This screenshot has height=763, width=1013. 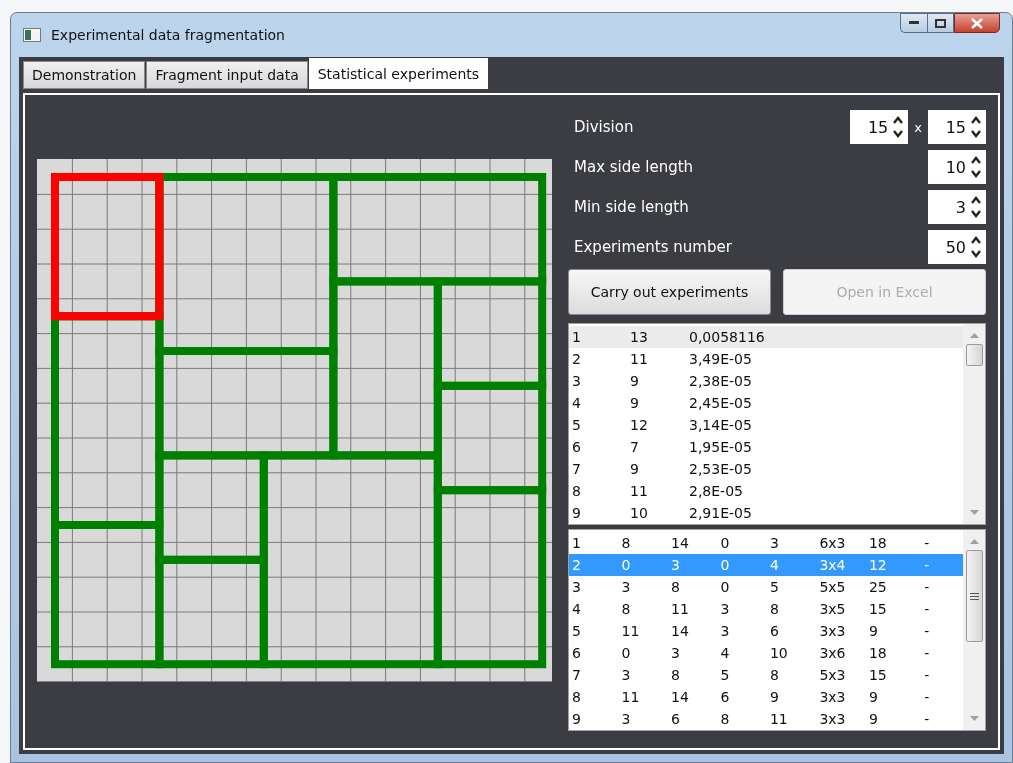 I want to click on minimize-icon, so click(x=914, y=23).